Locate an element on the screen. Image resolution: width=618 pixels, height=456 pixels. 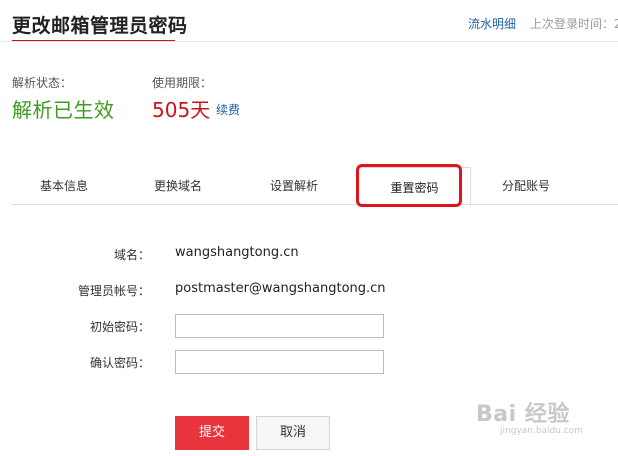
watermark-logo: Bai 经验 is located at coordinates (523, 414).